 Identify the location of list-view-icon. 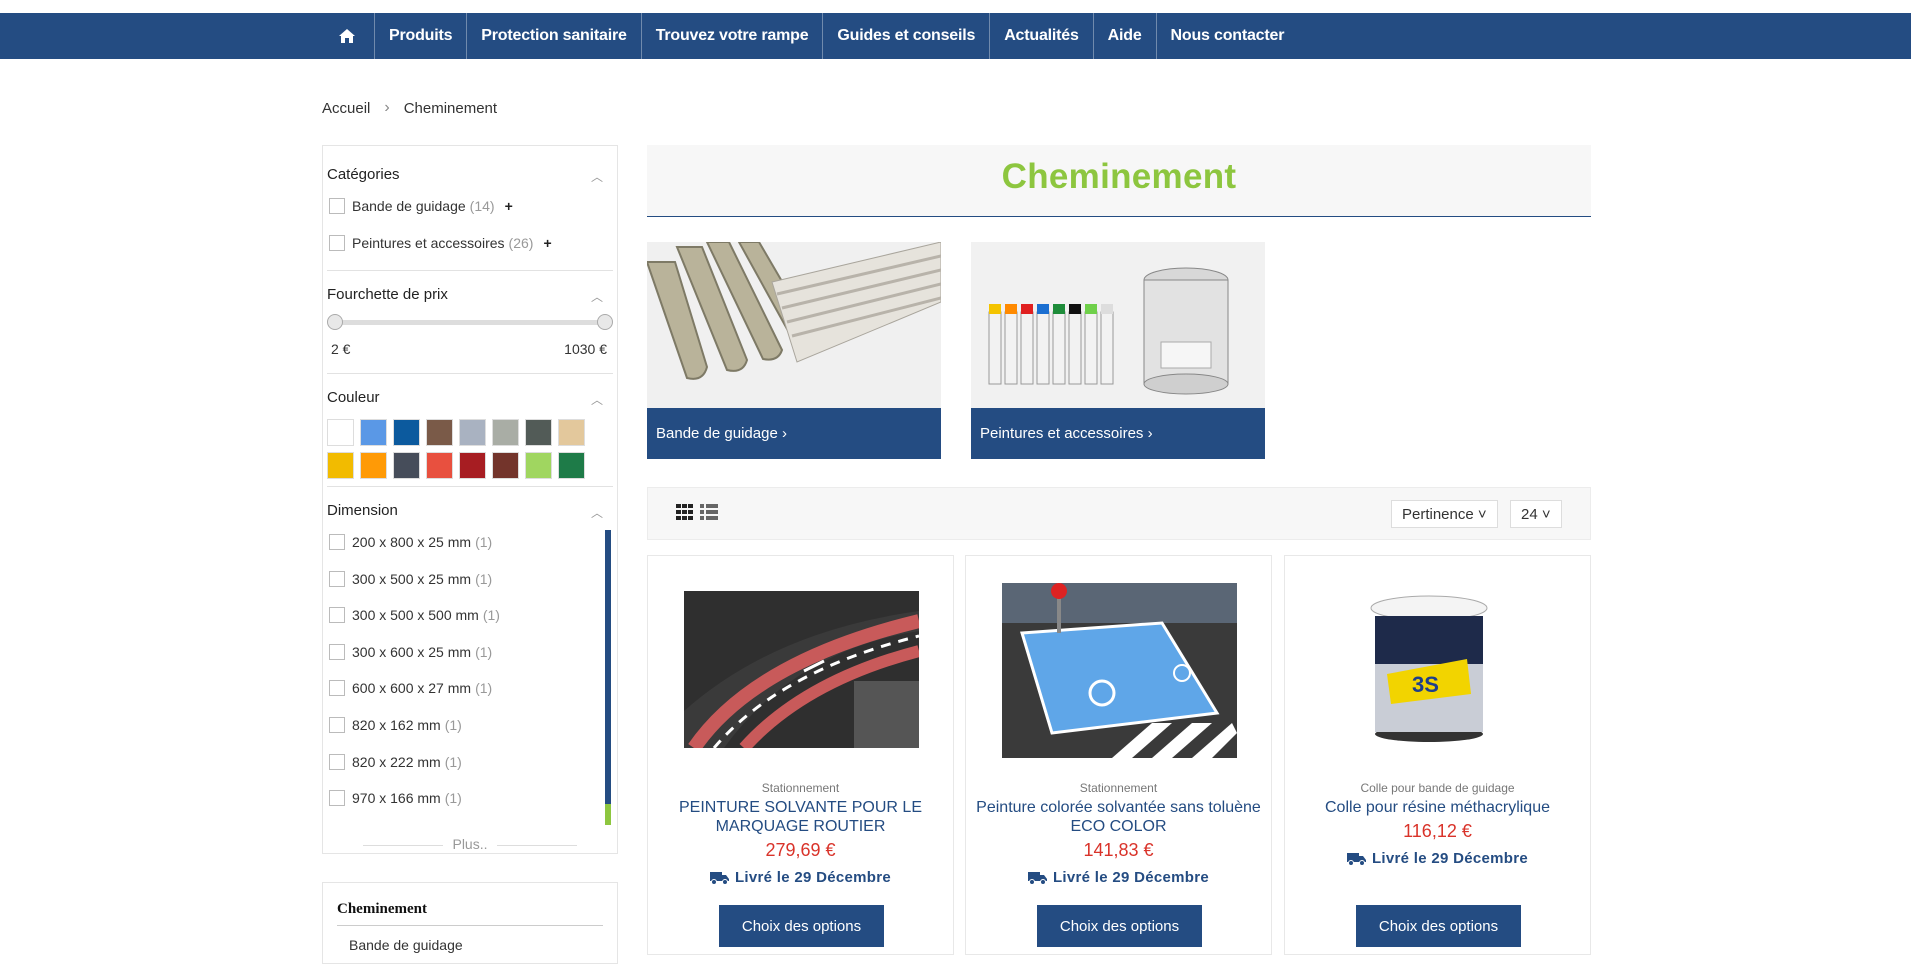
(709, 514).